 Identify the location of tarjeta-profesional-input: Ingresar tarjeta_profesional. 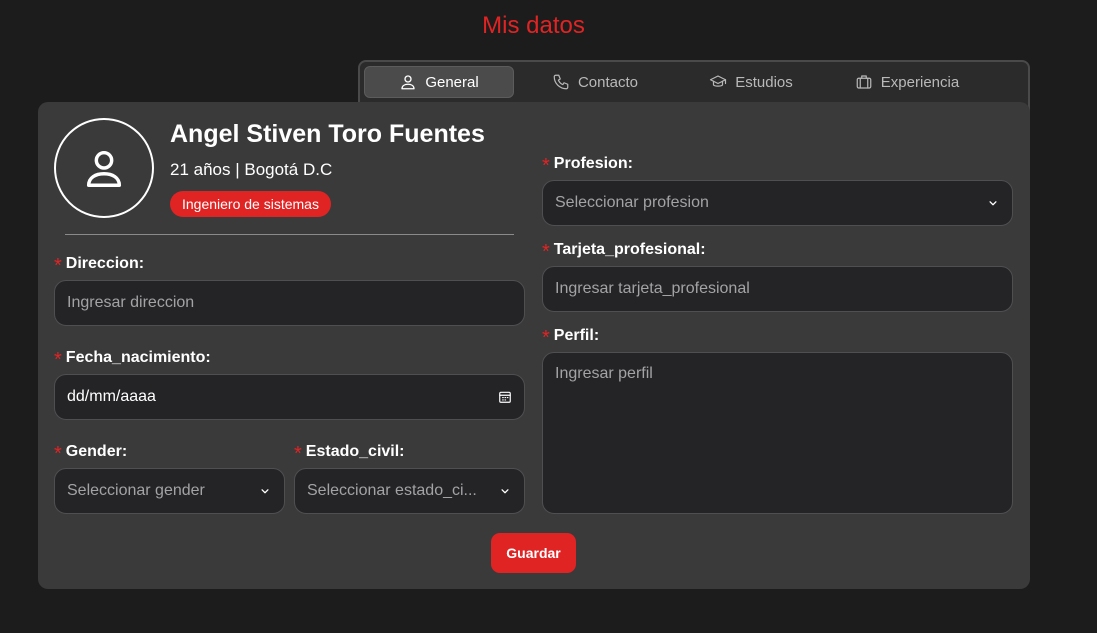
(777, 289).